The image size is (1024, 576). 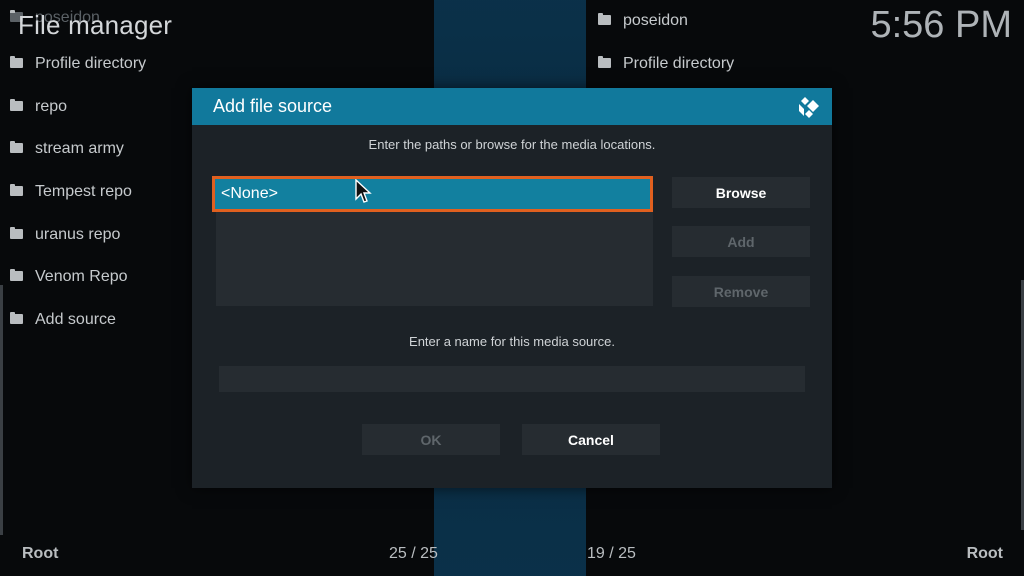 What do you see at coordinates (512, 106) in the screenshot?
I see `dialog-header: Add file source` at bounding box center [512, 106].